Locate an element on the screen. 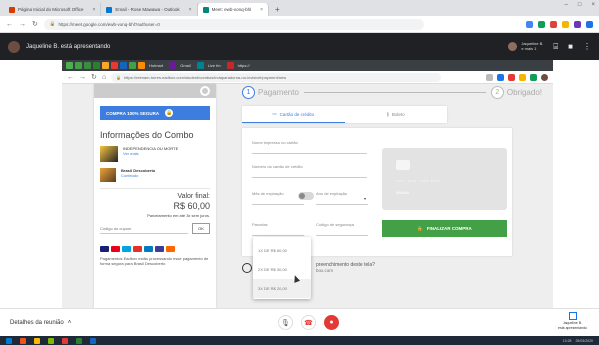  avatar is located at coordinates (544, 77).